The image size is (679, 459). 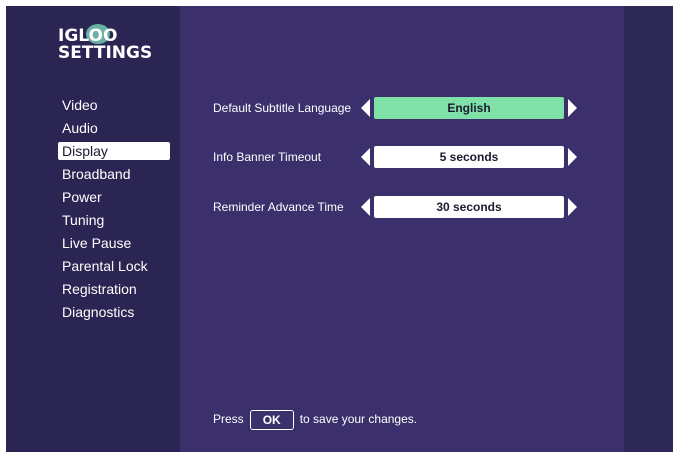 What do you see at coordinates (114, 289) in the screenshot?
I see `menu-item-registration: Registration` at bounding box center [114, 289].